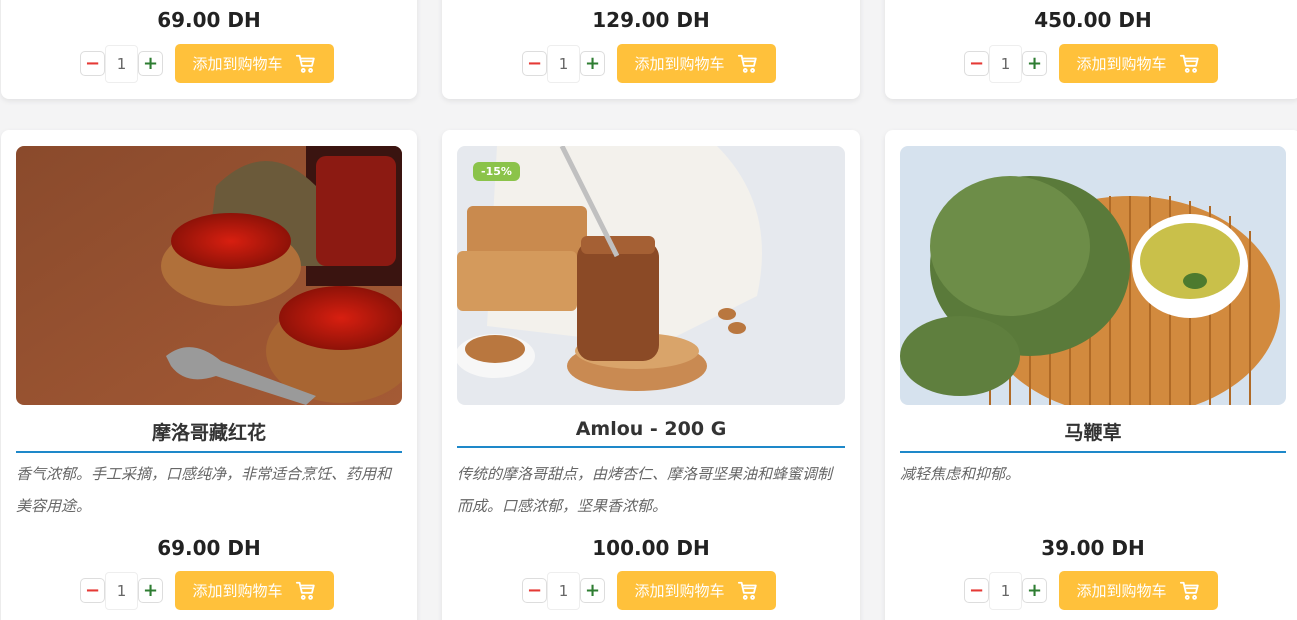 The height and width of the screenshot is (620, 1297). I want to click on saffron-bowls-image, so click(209, 275).